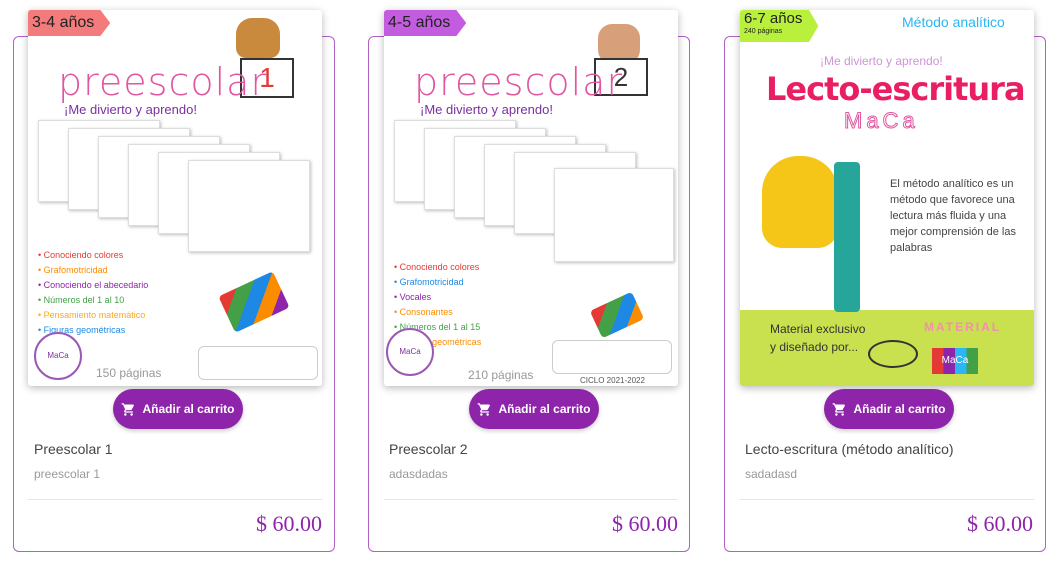 This screenshot has height=564, width=1057. I want to click on age-tag: 3-4 años, so click(69, 23).